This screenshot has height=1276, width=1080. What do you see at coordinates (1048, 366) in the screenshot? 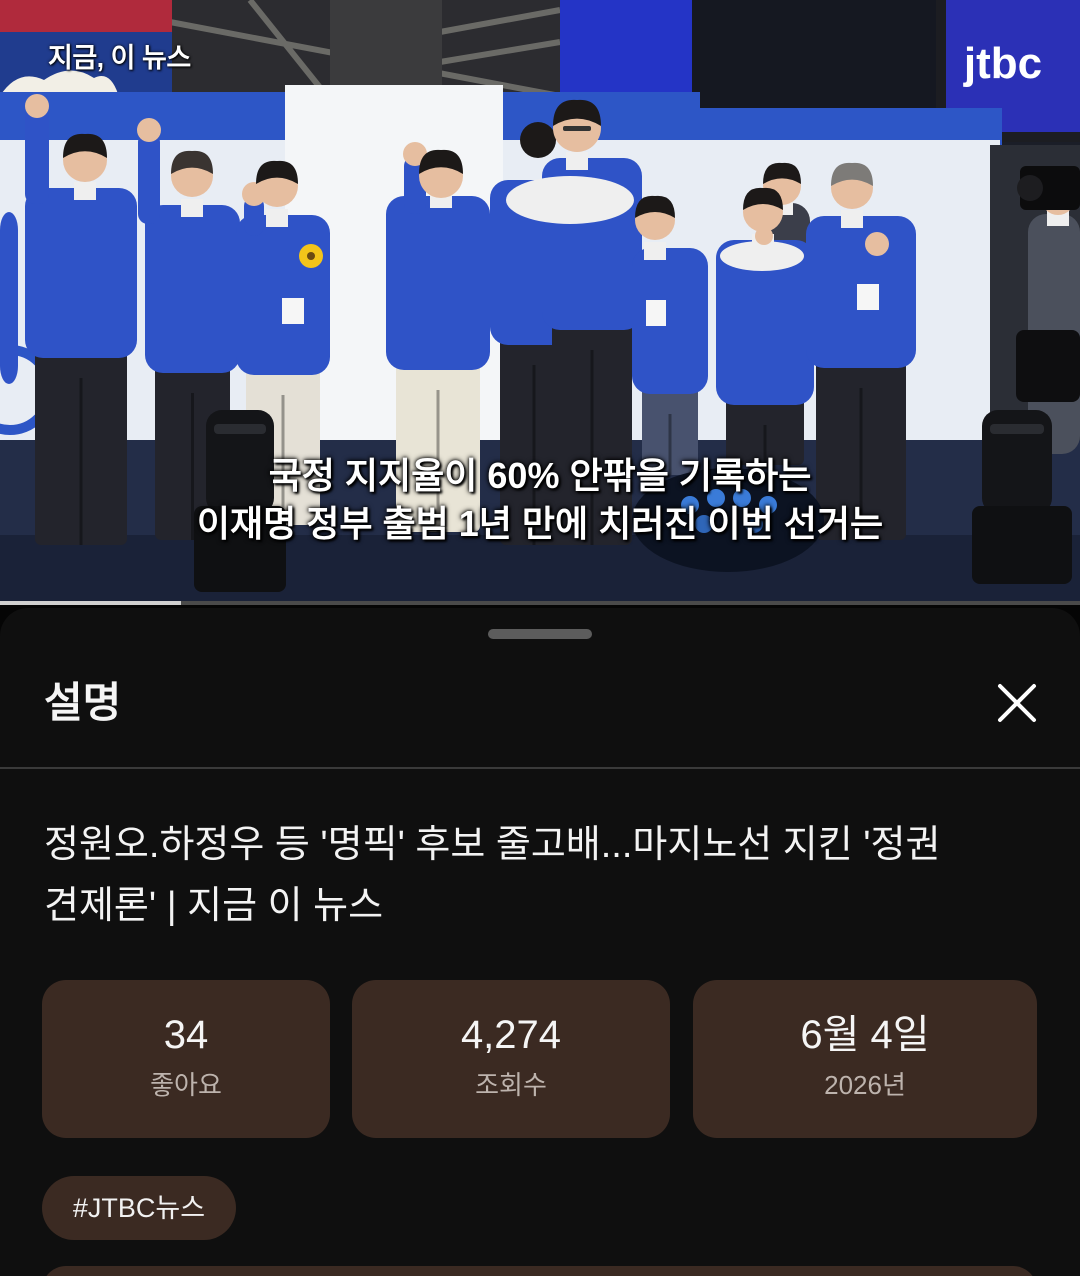
I see `second-camera` at bounding box center [1048, 366].